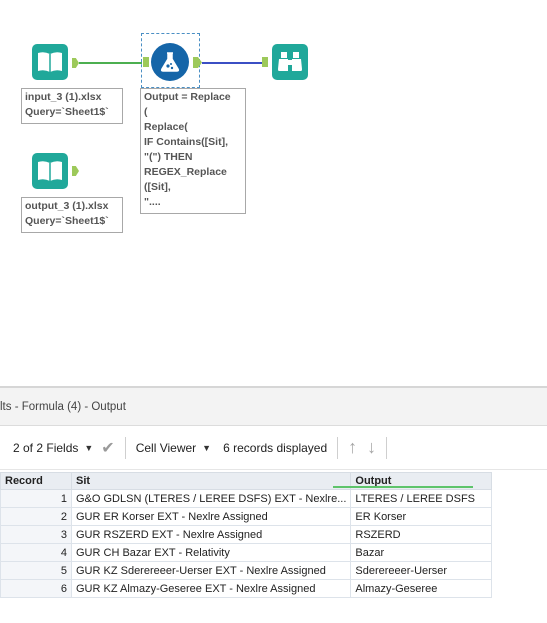  Describe the element at coordinates (36, 534) in the screenshot. I see `record-cell: 3` at that location.